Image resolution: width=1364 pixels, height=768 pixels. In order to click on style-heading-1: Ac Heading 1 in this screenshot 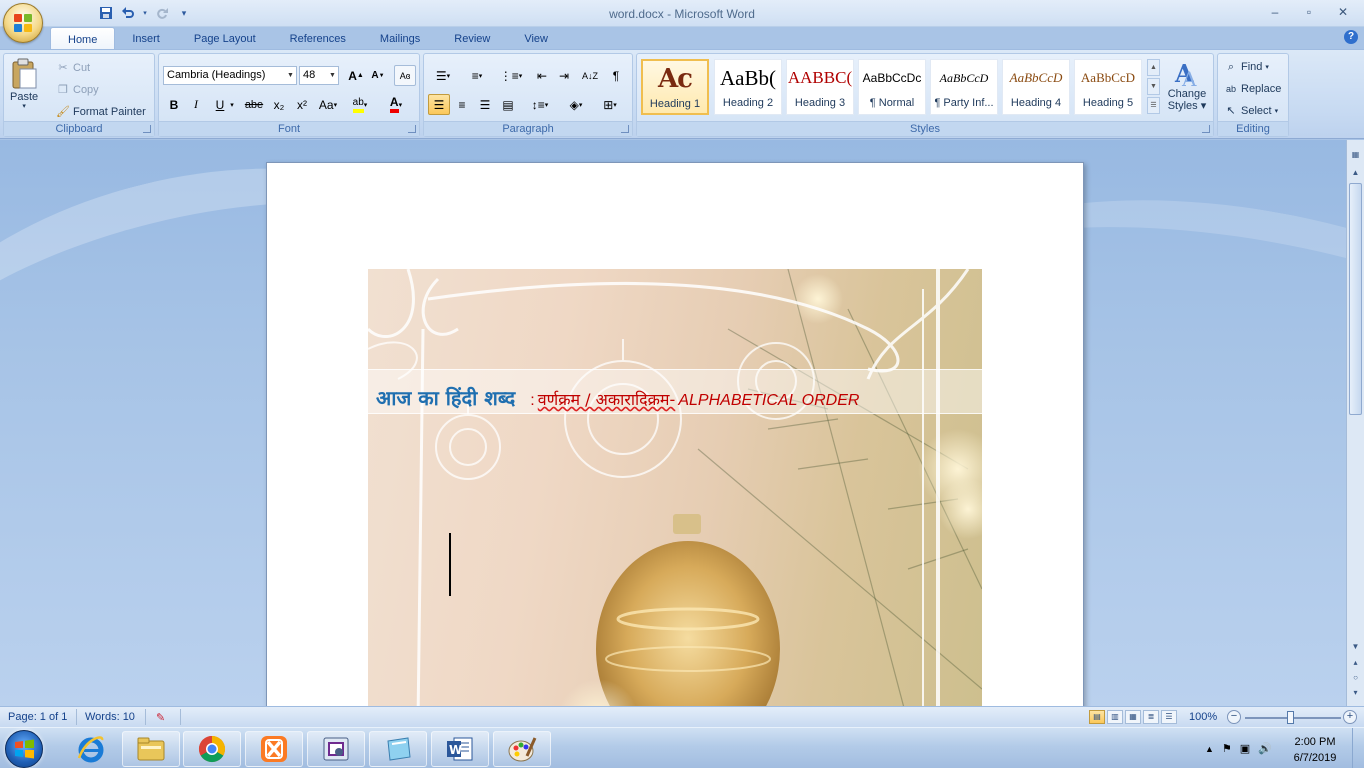, I will do `click(675, 87)`.